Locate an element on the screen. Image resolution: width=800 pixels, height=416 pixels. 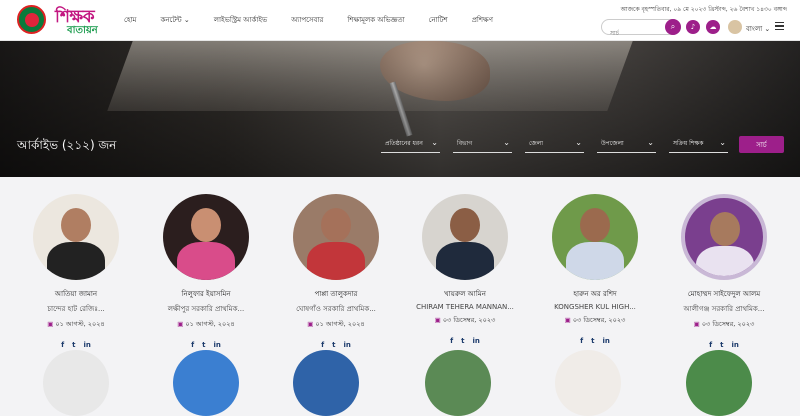
bell-icon: ♪ is located at coordinates (693, 27).